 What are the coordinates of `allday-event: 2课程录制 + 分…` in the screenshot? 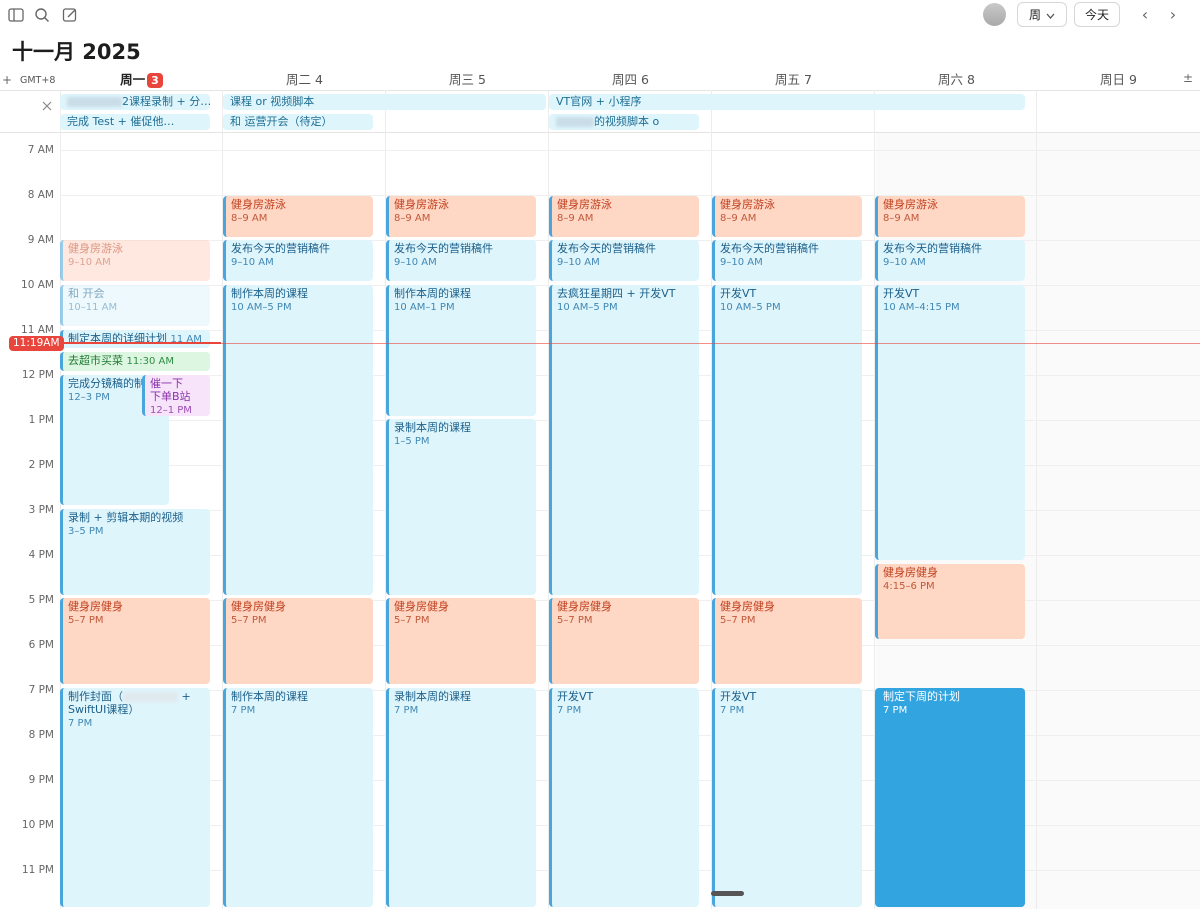 It's located at (135, 102).